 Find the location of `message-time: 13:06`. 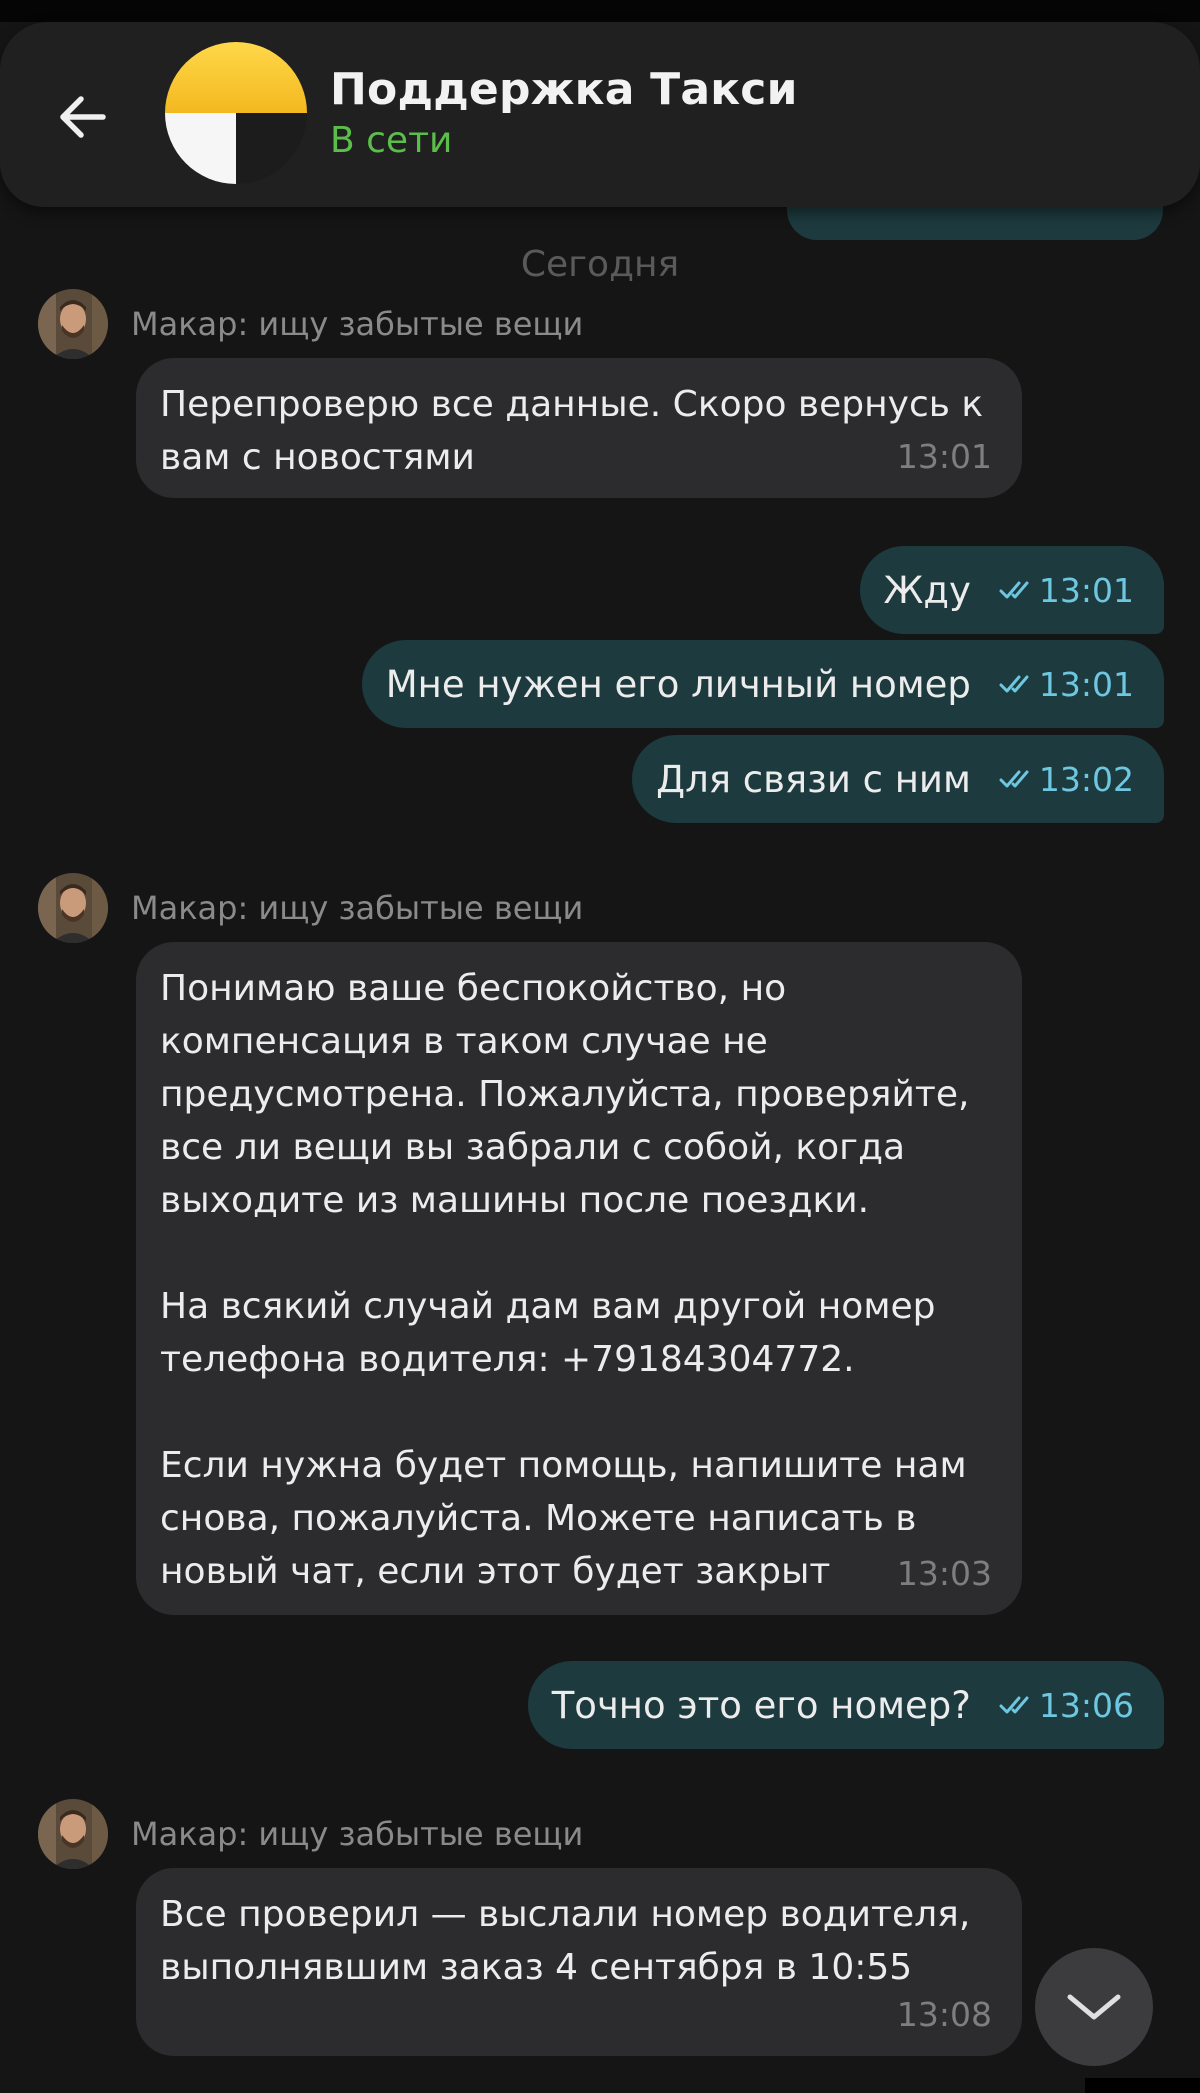

message-time: 13:06 is located at coordinates (1086, 1705).